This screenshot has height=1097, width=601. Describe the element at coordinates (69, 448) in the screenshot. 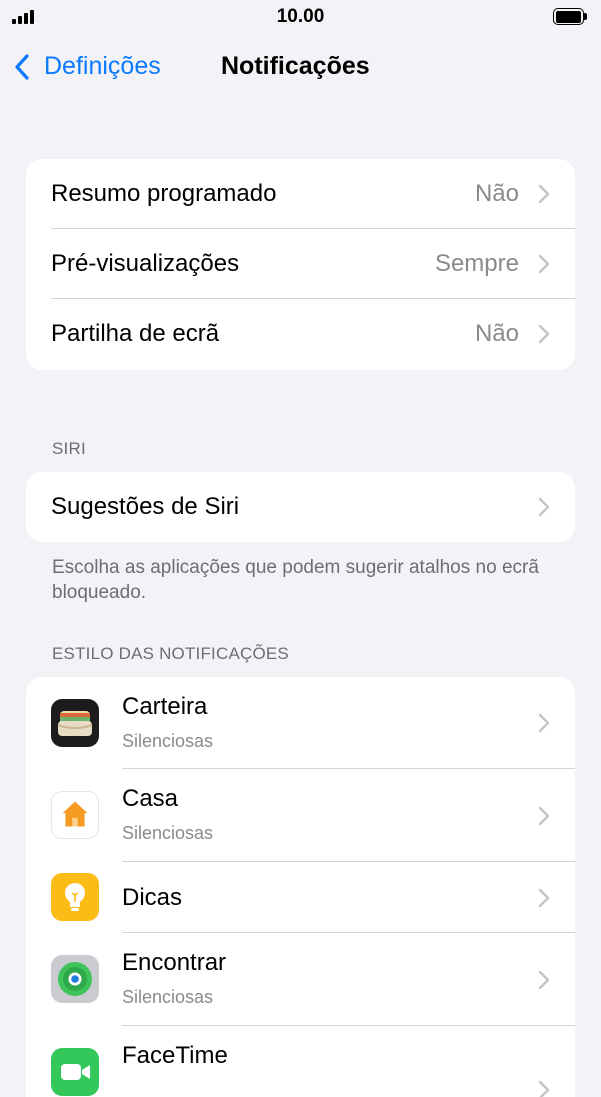

I see `siri-section-header: SIRI` at that location.